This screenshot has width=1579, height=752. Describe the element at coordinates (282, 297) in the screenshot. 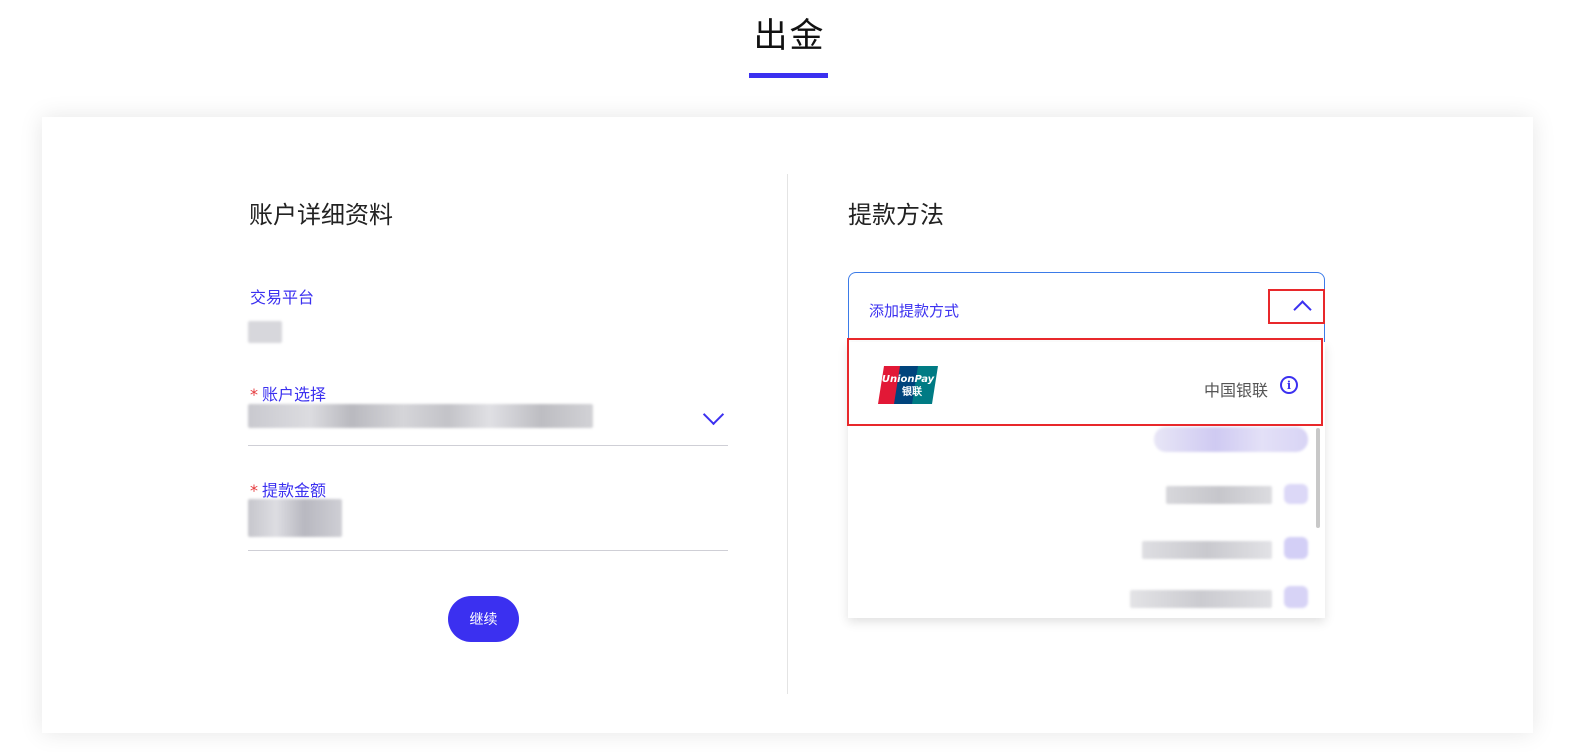

I see `platform-label: 交易平台` at that location.